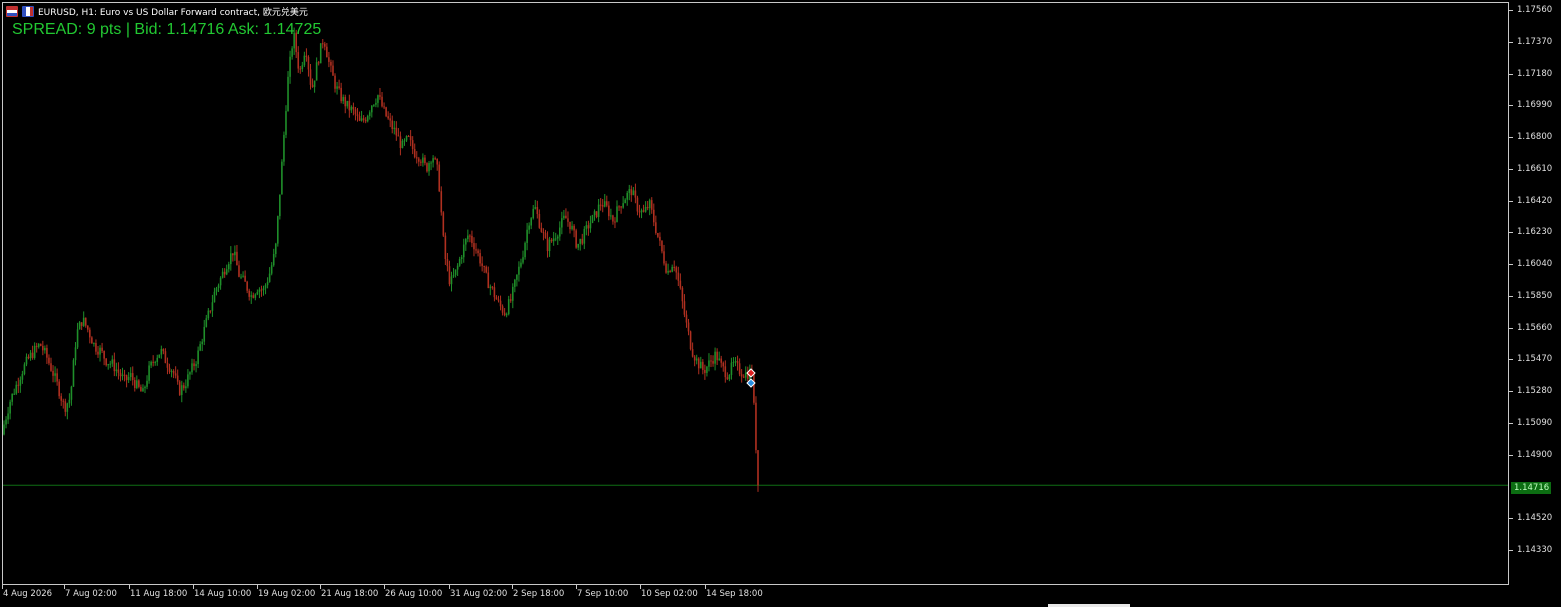 The height and width of the screenshot is (607, 1561). Describe the element at coordinates (28, 11) in the screenshot. I see `chart-bars-icon` at that location.